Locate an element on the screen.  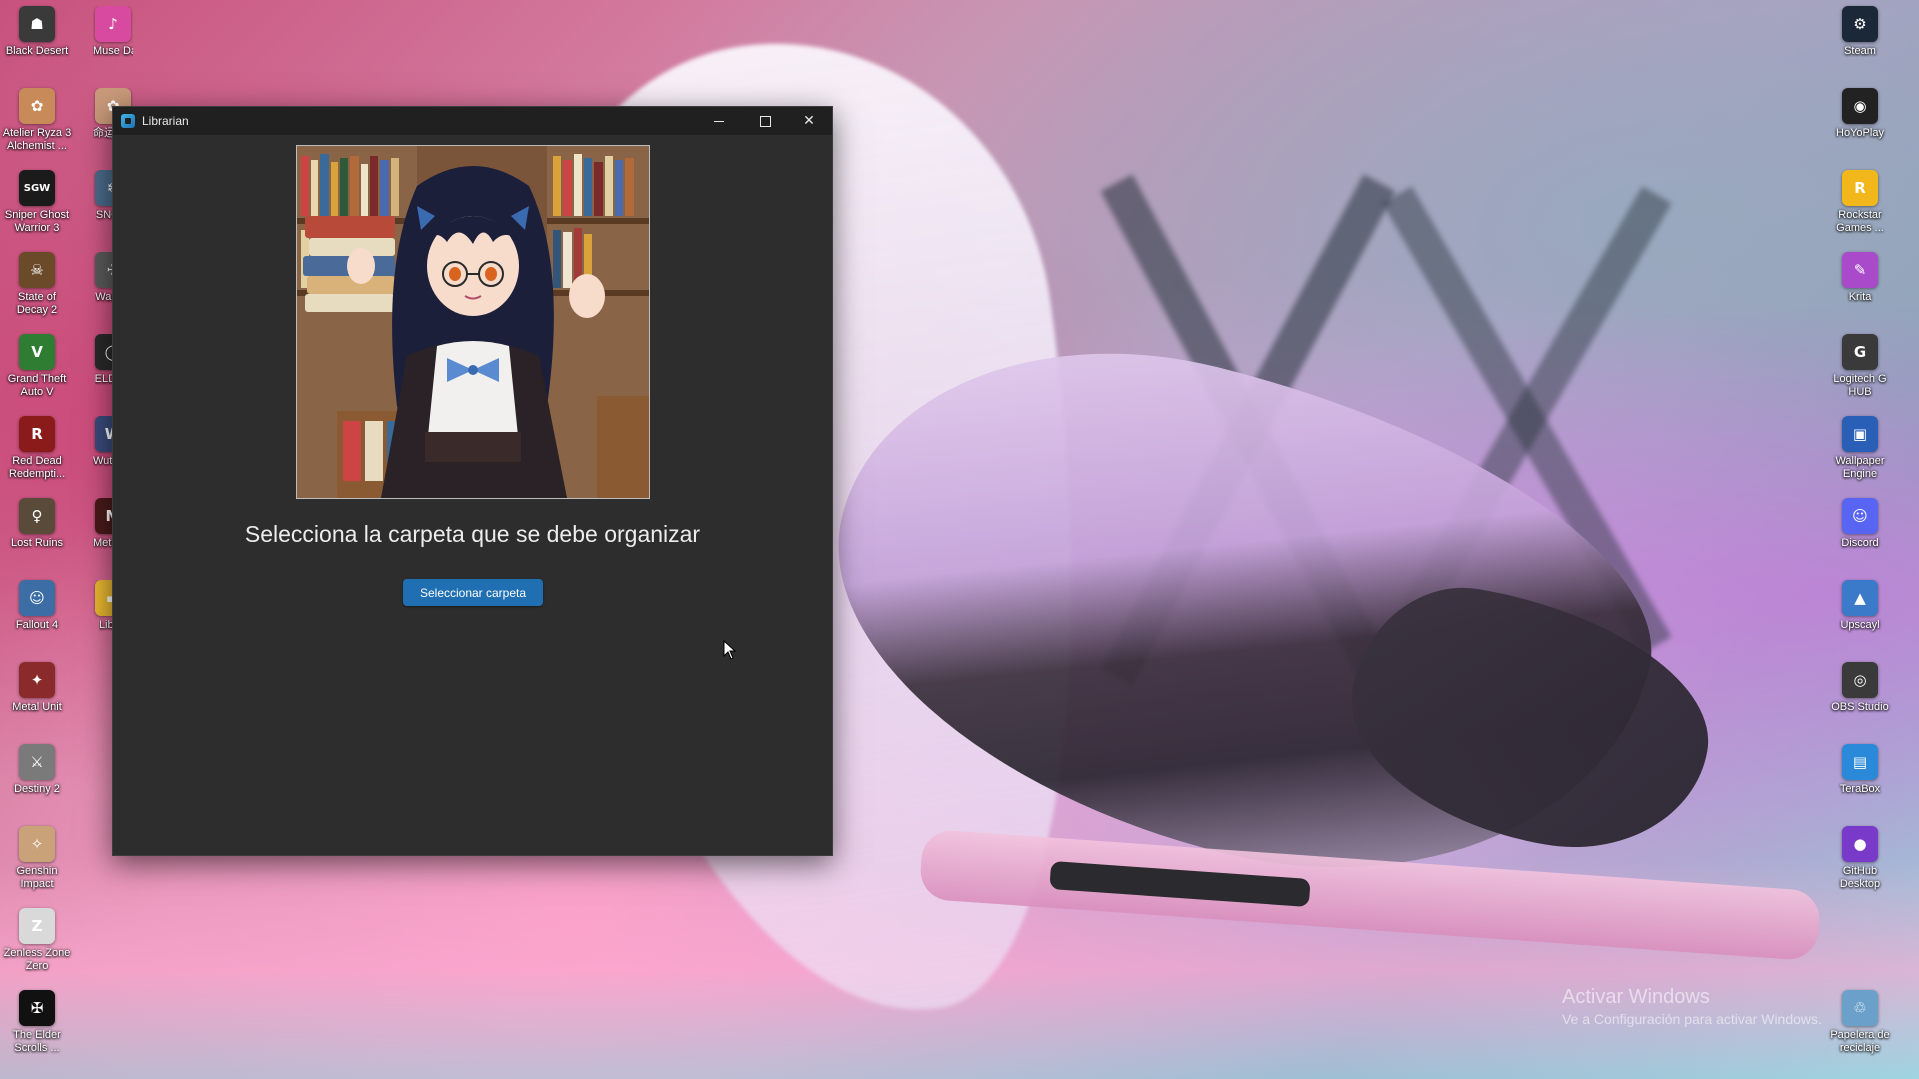
desktop-shortcut: ☺ Discord is located at coordinates (1860, 524).